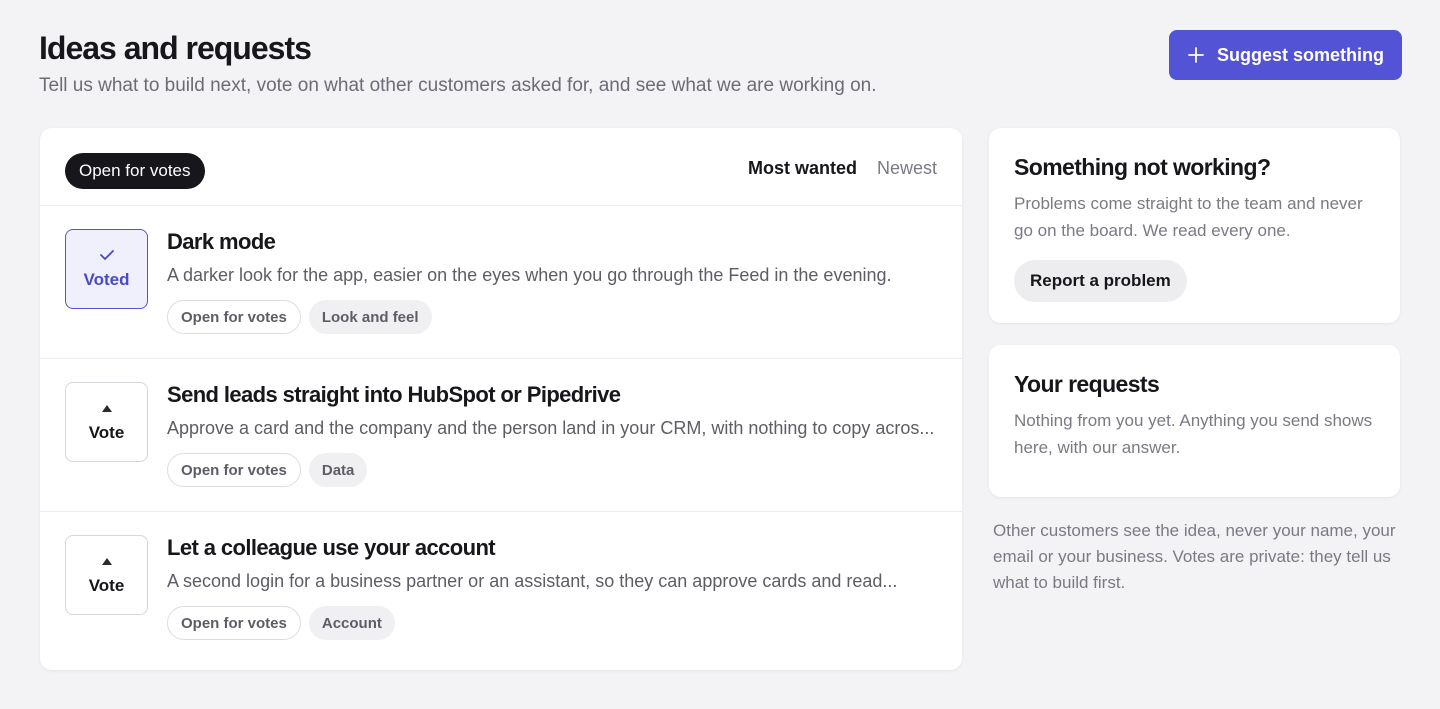 Image resolution: width=1440 pixels, height=709 pixels. Describe the element at coordinates (107, 255) in the screenshot. I see `check-icon` at that location.